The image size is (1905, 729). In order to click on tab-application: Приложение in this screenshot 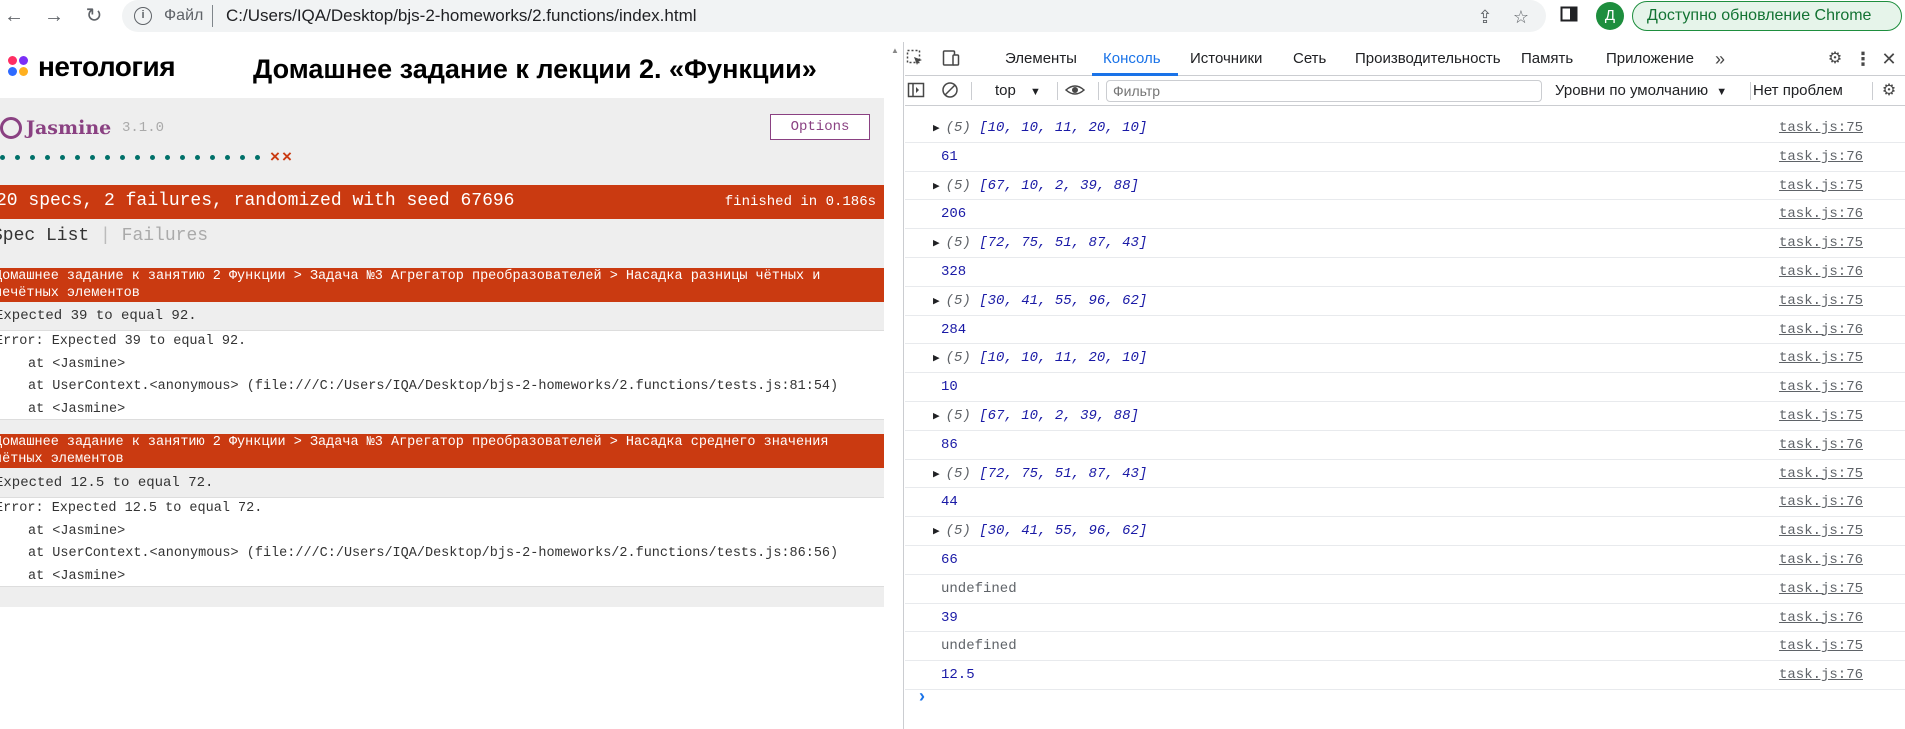, I will do `click(1650, 58)`.